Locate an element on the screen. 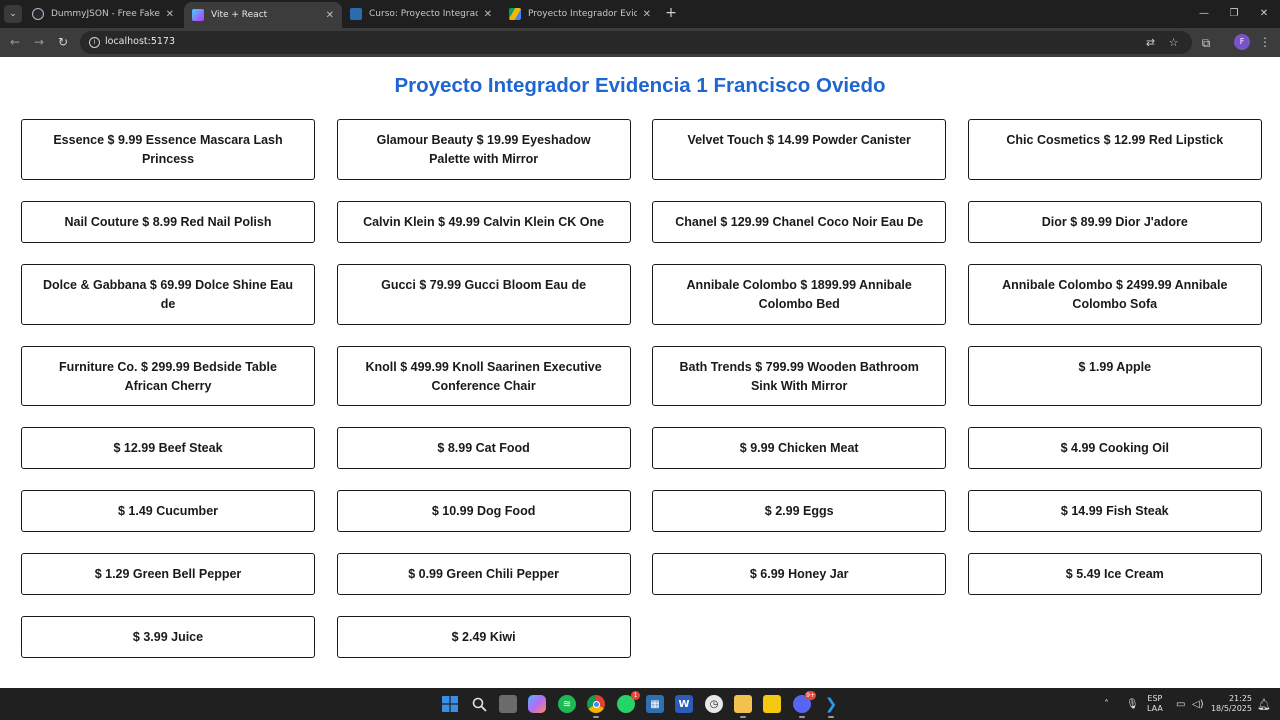 The width and height of the screenshot is (1280, 720). show-hidden-icons-chevron-icon: ˄ is located at coordinates (1106, 704).